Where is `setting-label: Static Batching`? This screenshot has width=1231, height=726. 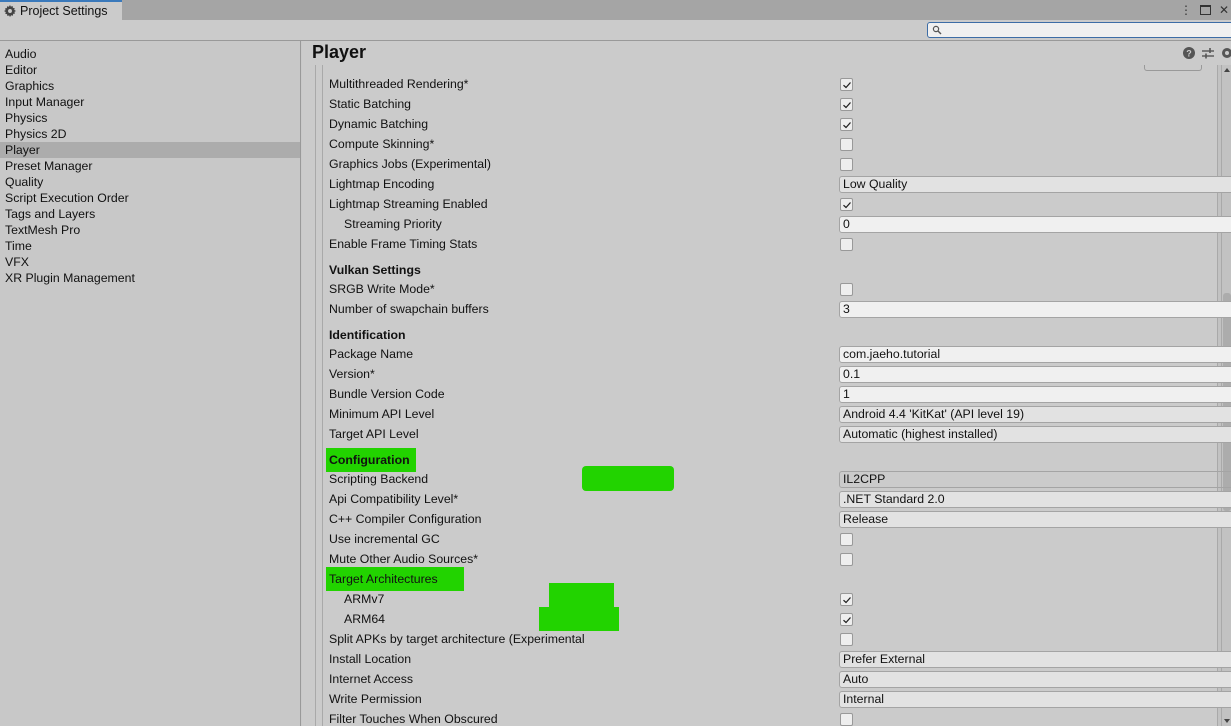
setting-label: Static Batching is located at coordinates (370, 104).